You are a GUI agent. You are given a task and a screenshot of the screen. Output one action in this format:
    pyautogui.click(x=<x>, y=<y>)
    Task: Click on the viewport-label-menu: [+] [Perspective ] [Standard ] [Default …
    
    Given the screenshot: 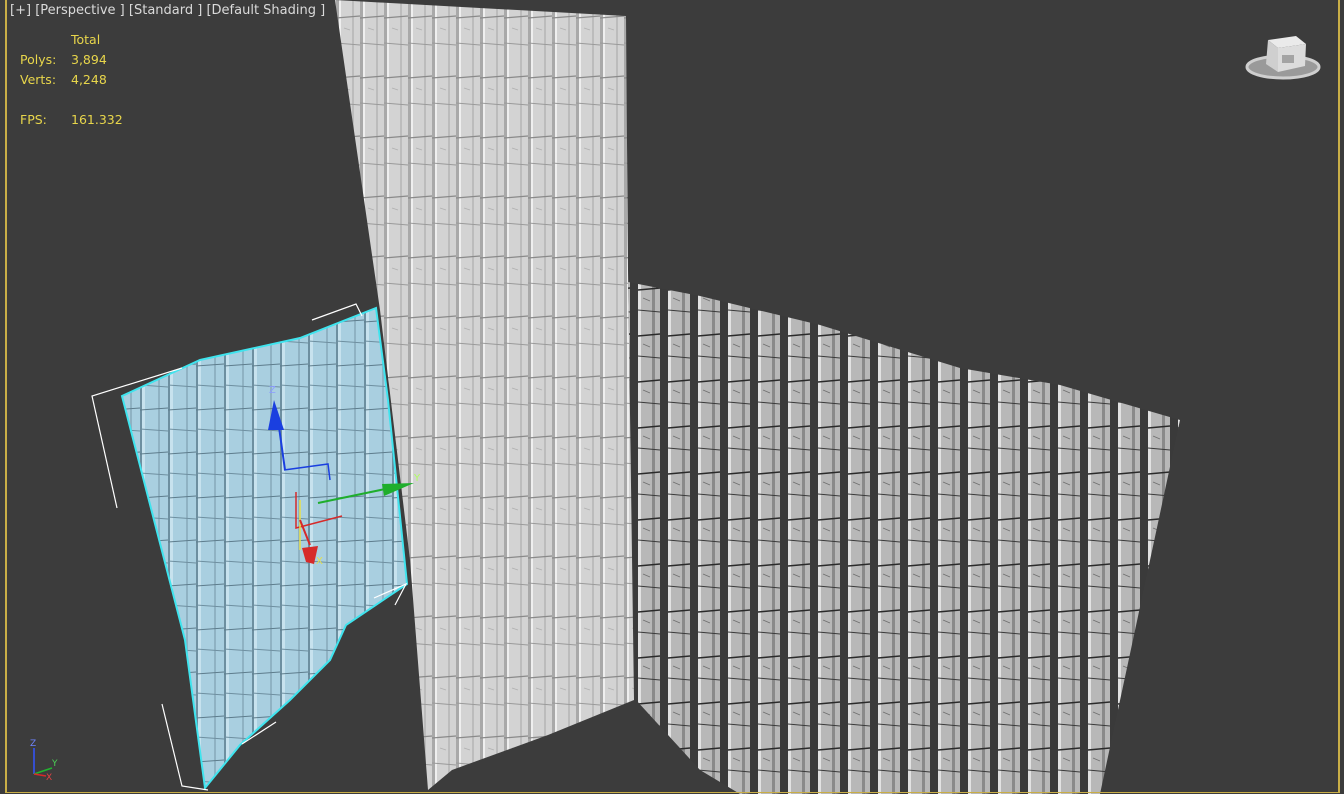 What is the action you would take?
    pyautogui.click(x=167, y=10)
    